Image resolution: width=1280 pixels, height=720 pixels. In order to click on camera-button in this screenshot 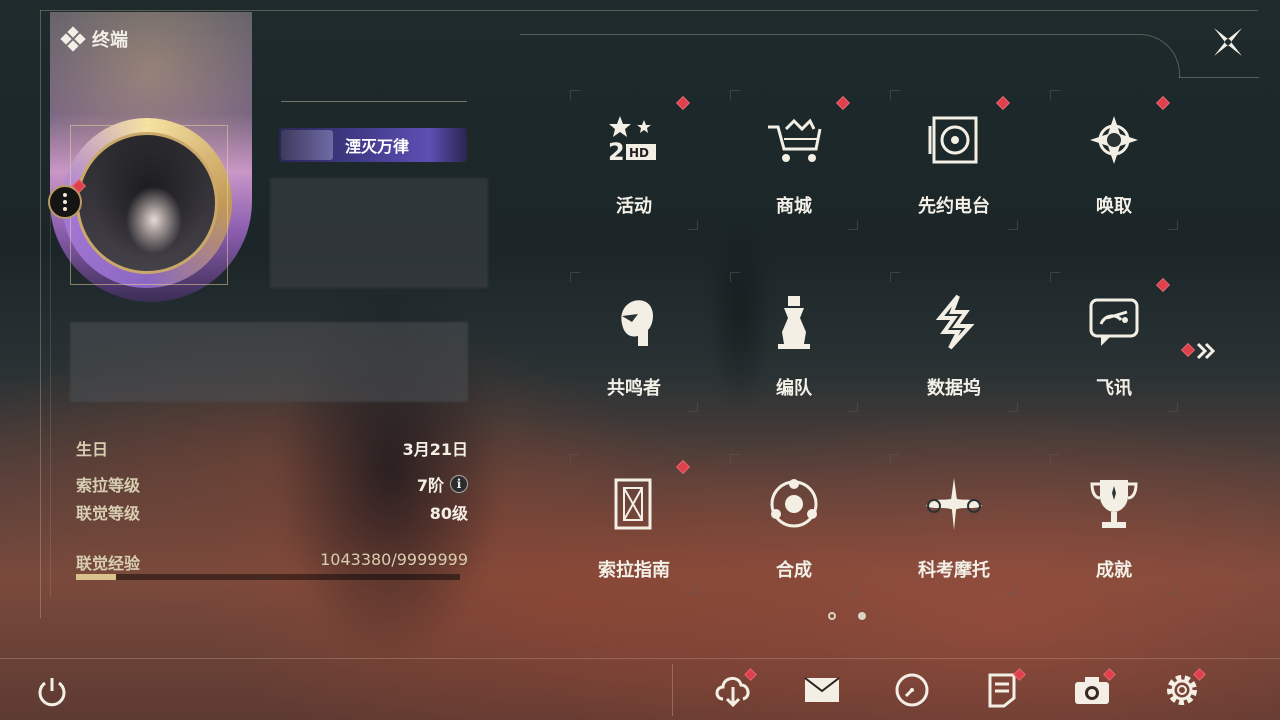, I will do `click(1094, 690)`.